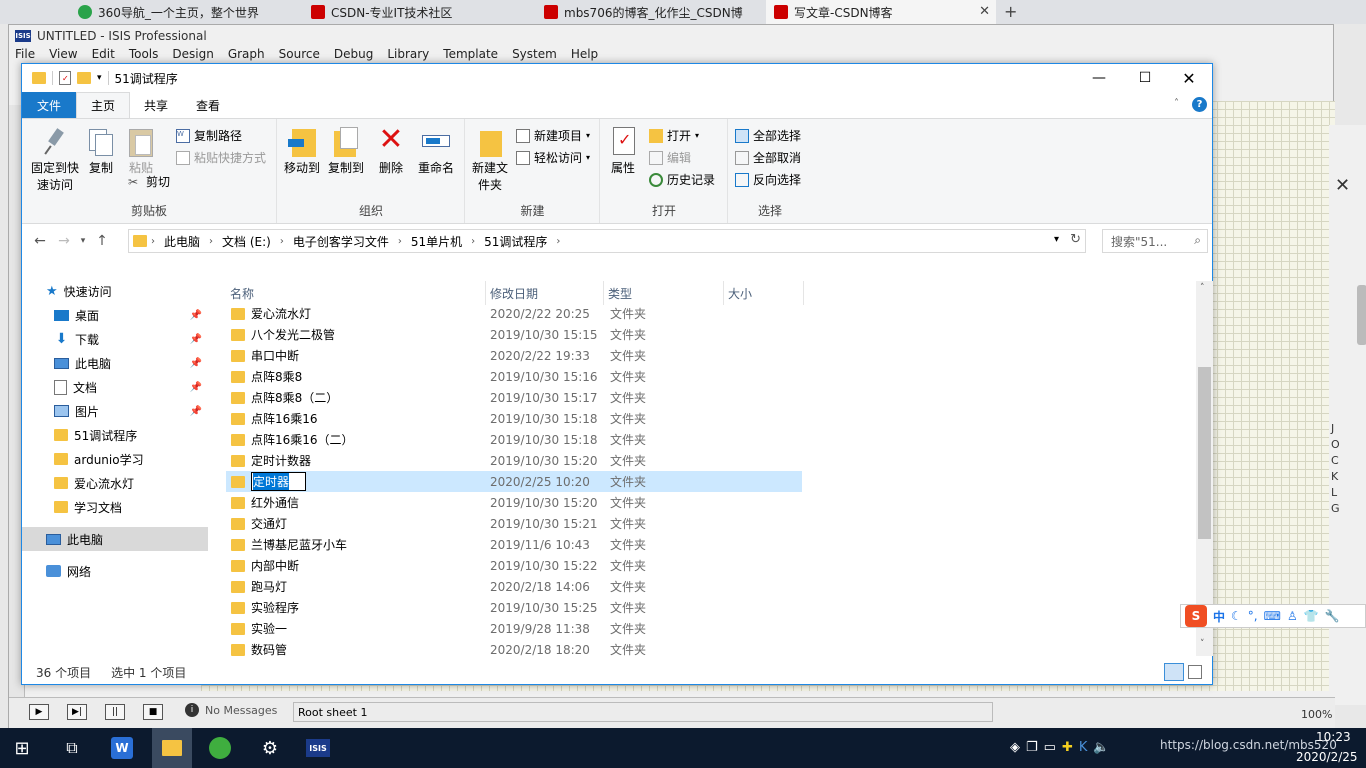 The height and width of the screenshot is (768, 1366). Describe the element at coordinates (1099, 78) in the screenshot. I see `minimize-button: —` at that location.